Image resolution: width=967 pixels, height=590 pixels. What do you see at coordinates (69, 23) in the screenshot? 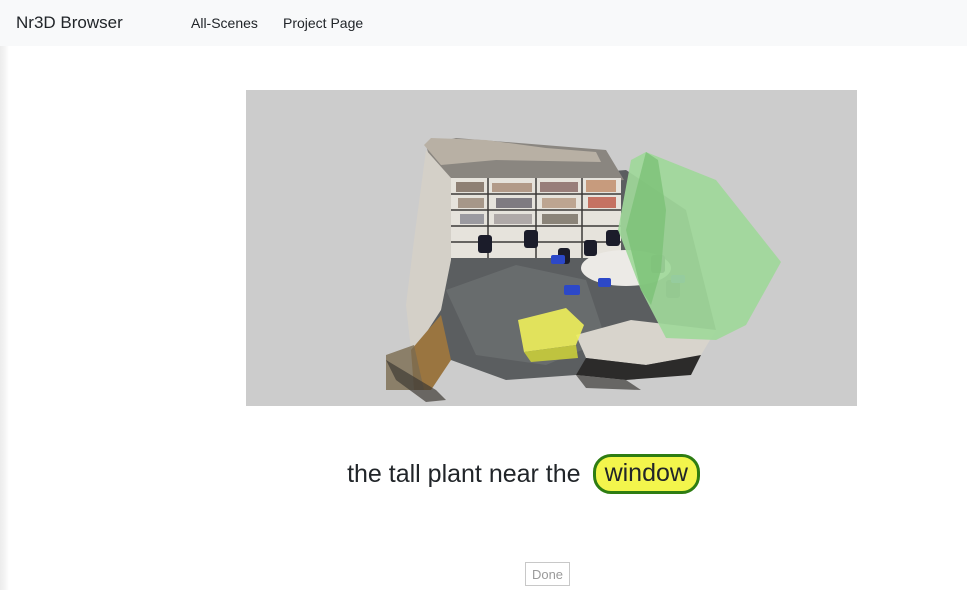
I see `brand-link: Nr3D Browser` at bounding box center [69, 23].